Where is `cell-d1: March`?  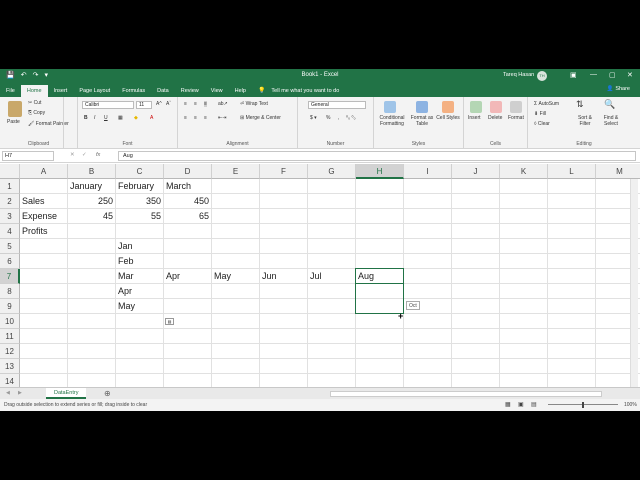 cell-d1: March is located at coordinates (188, 186).